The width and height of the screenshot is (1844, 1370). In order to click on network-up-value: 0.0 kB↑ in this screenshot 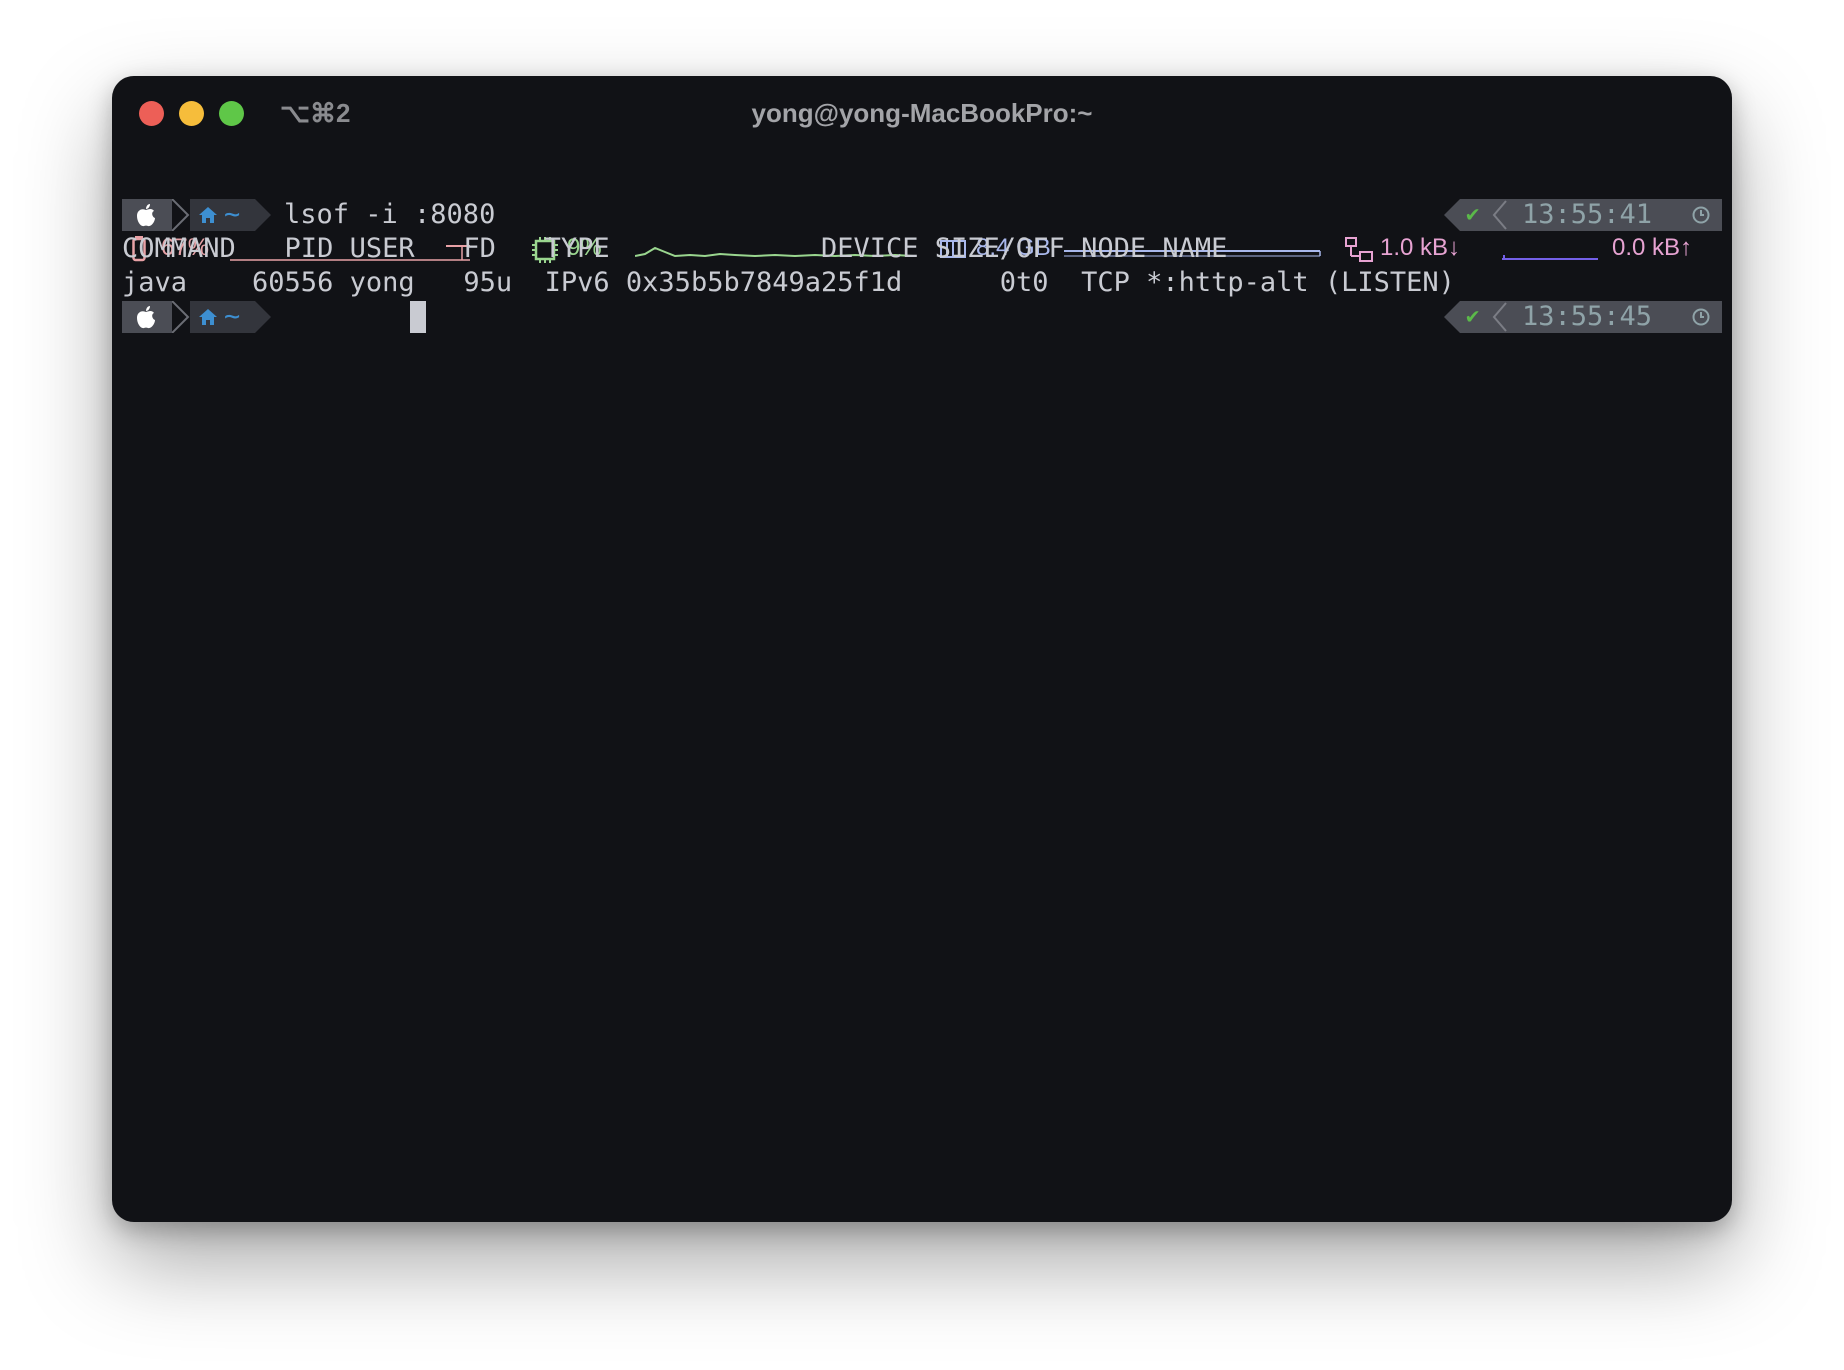, I will do `click(1652, 247)`.